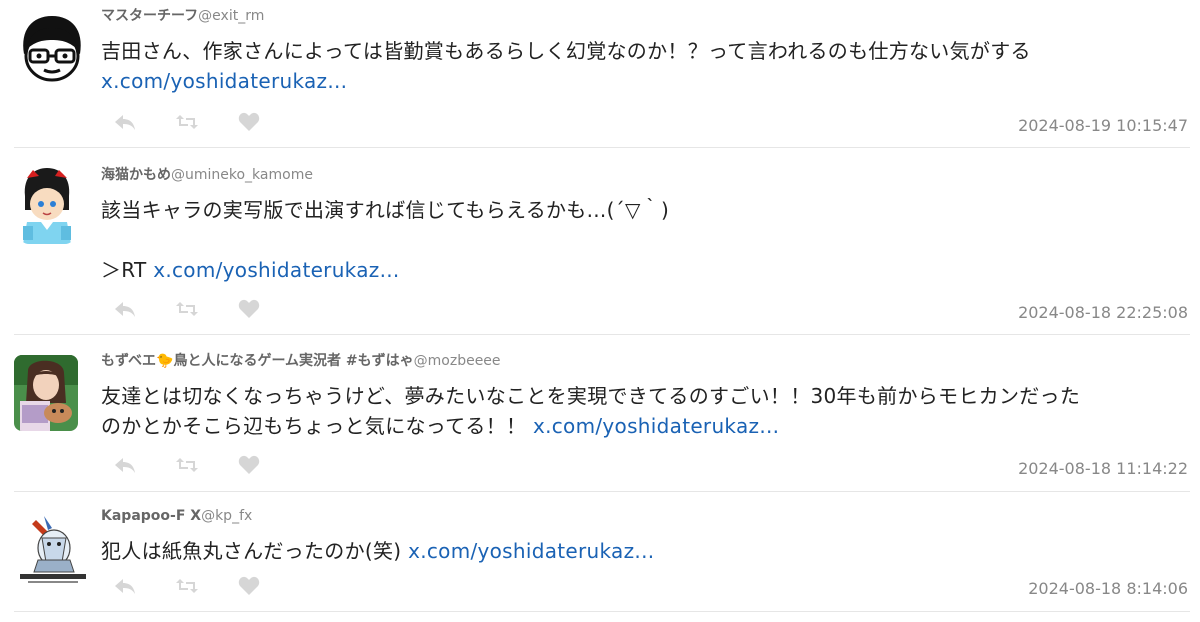 This screenshot has width=1200, height=622. What do you see at coordinates (645, 175) in the screenshot?
I see `tweet-header: 海猫かもめ@umineko_kamome` at bounding box center [645, 175].